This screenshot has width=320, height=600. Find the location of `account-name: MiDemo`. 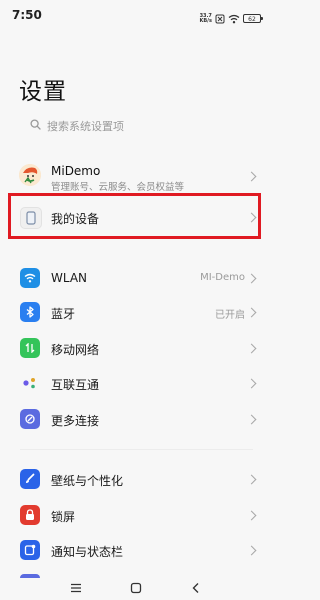

account-name: MiDemo is located at coordinates (76, 171).